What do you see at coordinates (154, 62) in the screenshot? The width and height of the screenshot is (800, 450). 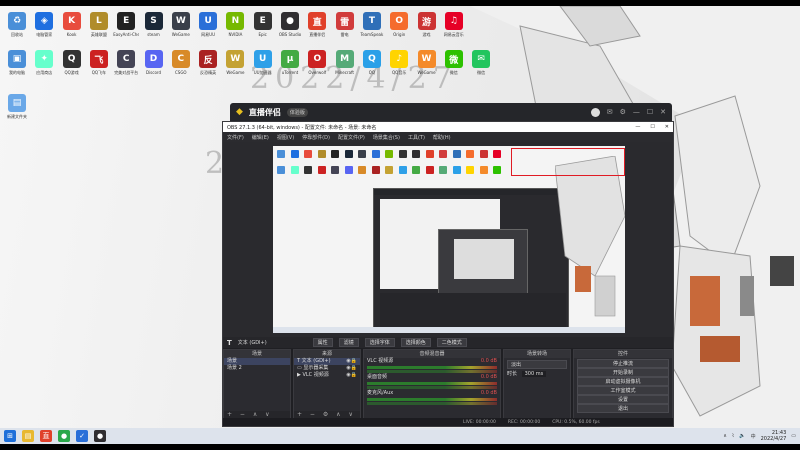 I see `desktop-icon: D Discord` at bounding box center [154, 62].